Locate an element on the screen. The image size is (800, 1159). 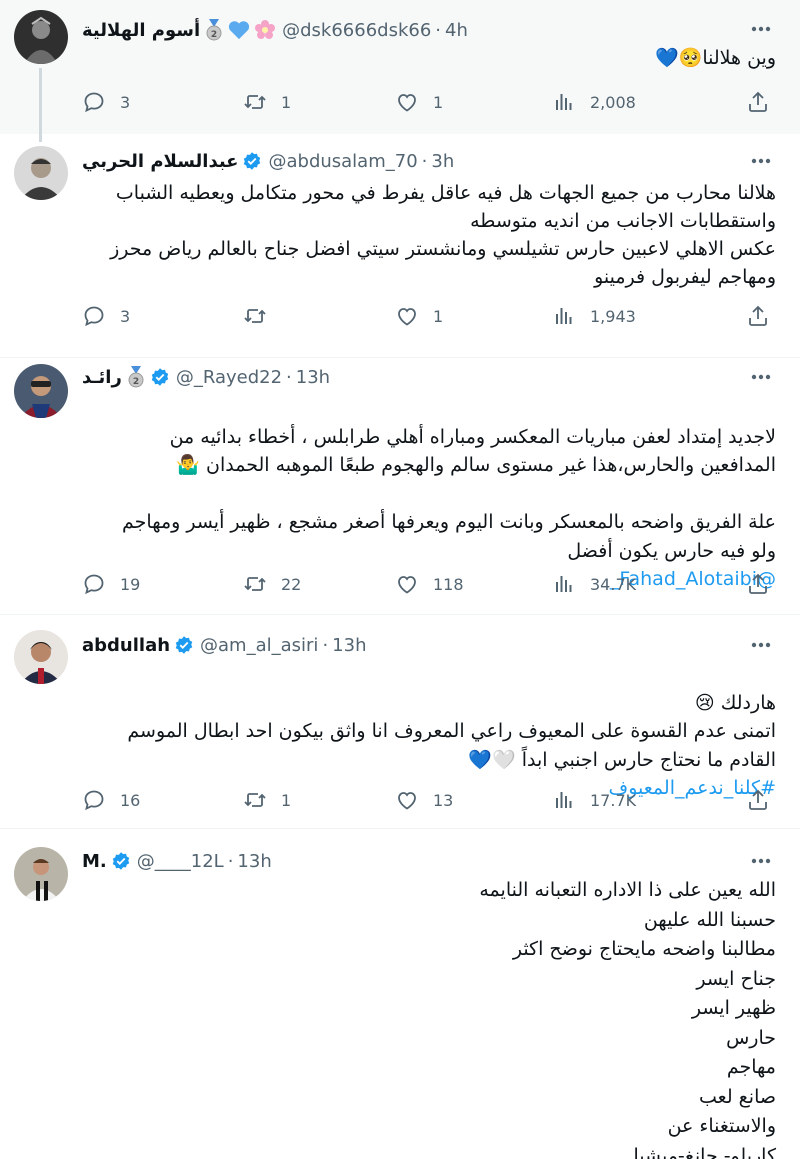
handle: @_Rayed22 is located at coordinates (229, 377).